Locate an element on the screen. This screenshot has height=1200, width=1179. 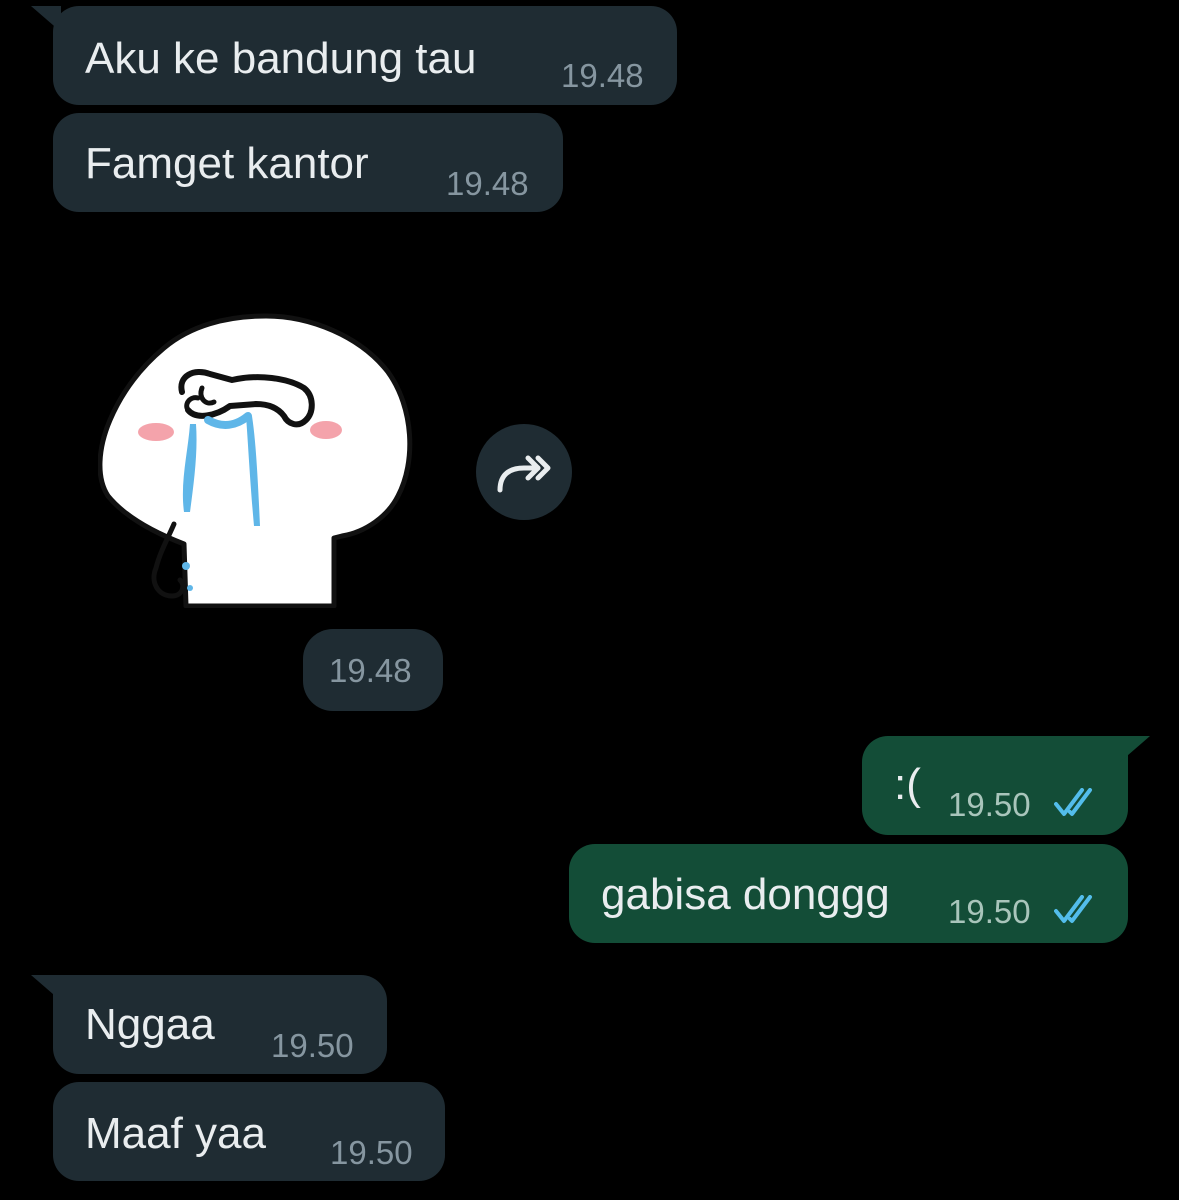
crying-character-sticker is located at coordinates (256, 460).